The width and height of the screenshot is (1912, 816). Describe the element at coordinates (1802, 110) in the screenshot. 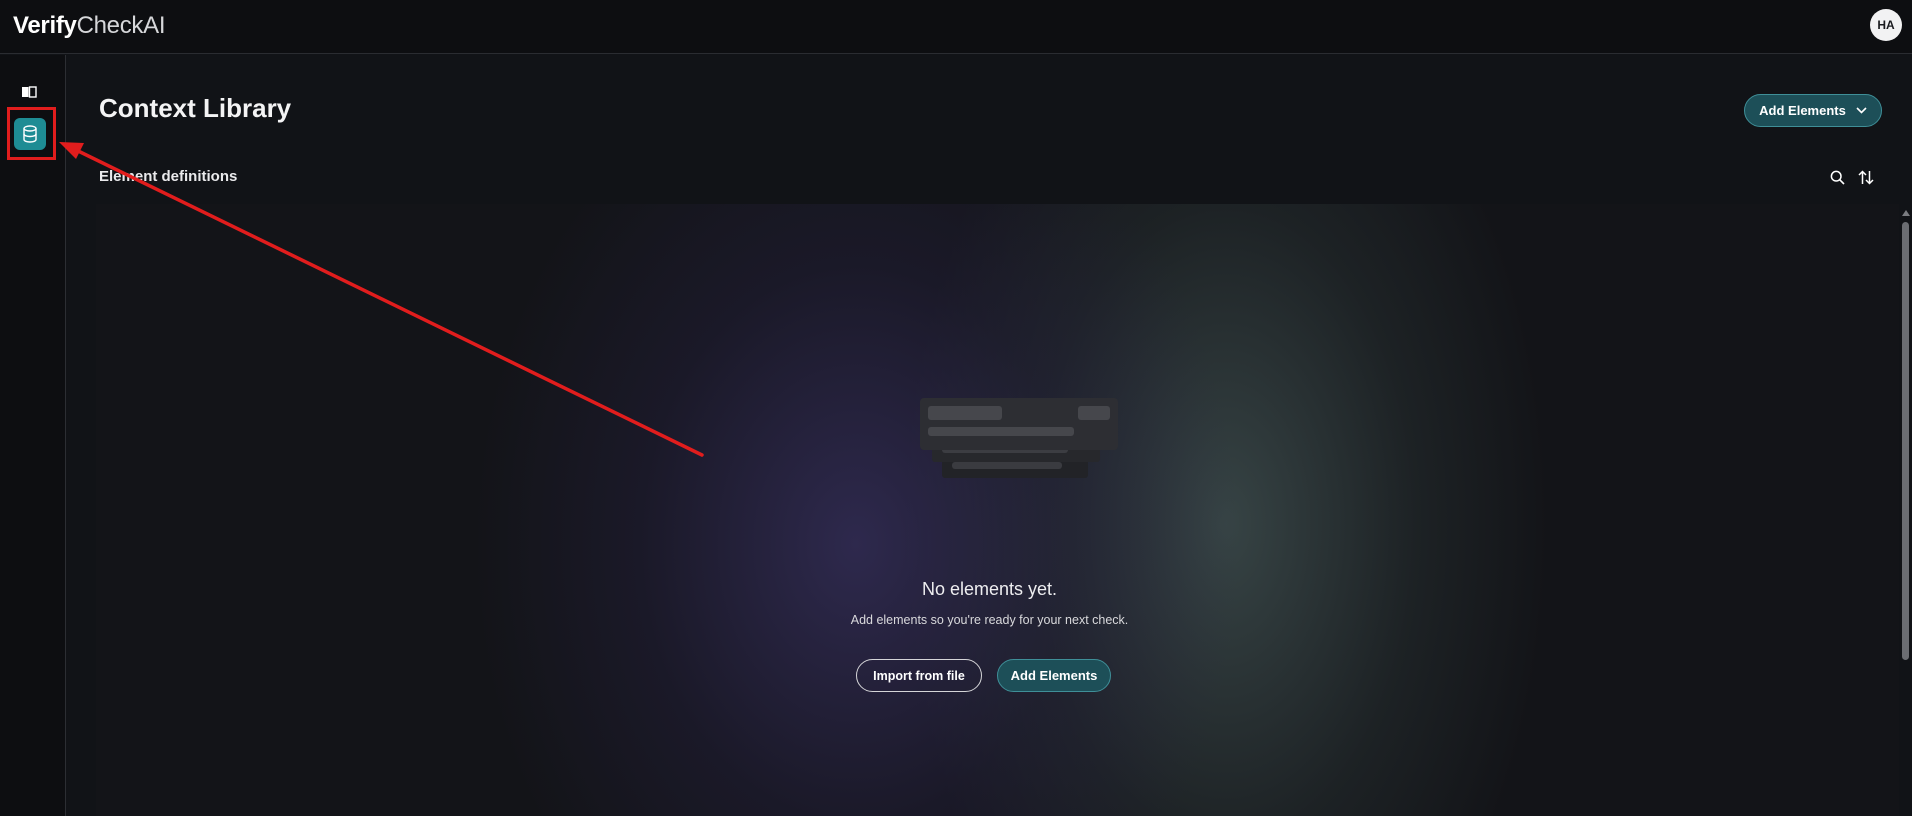

I see `add-elements-label: Add Elements` at that location.